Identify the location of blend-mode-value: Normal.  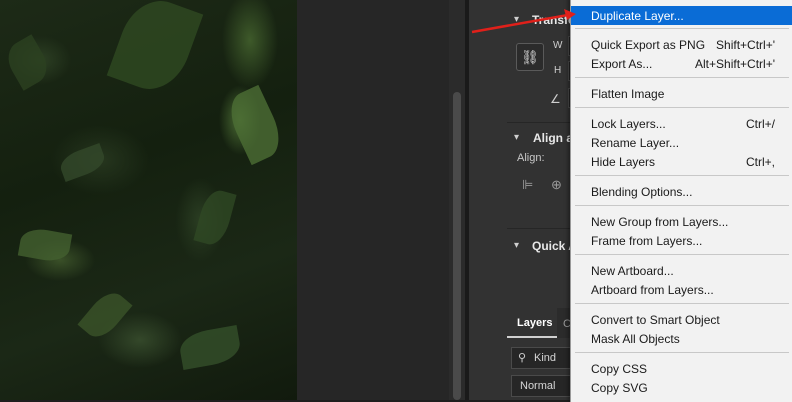
(538, 386).